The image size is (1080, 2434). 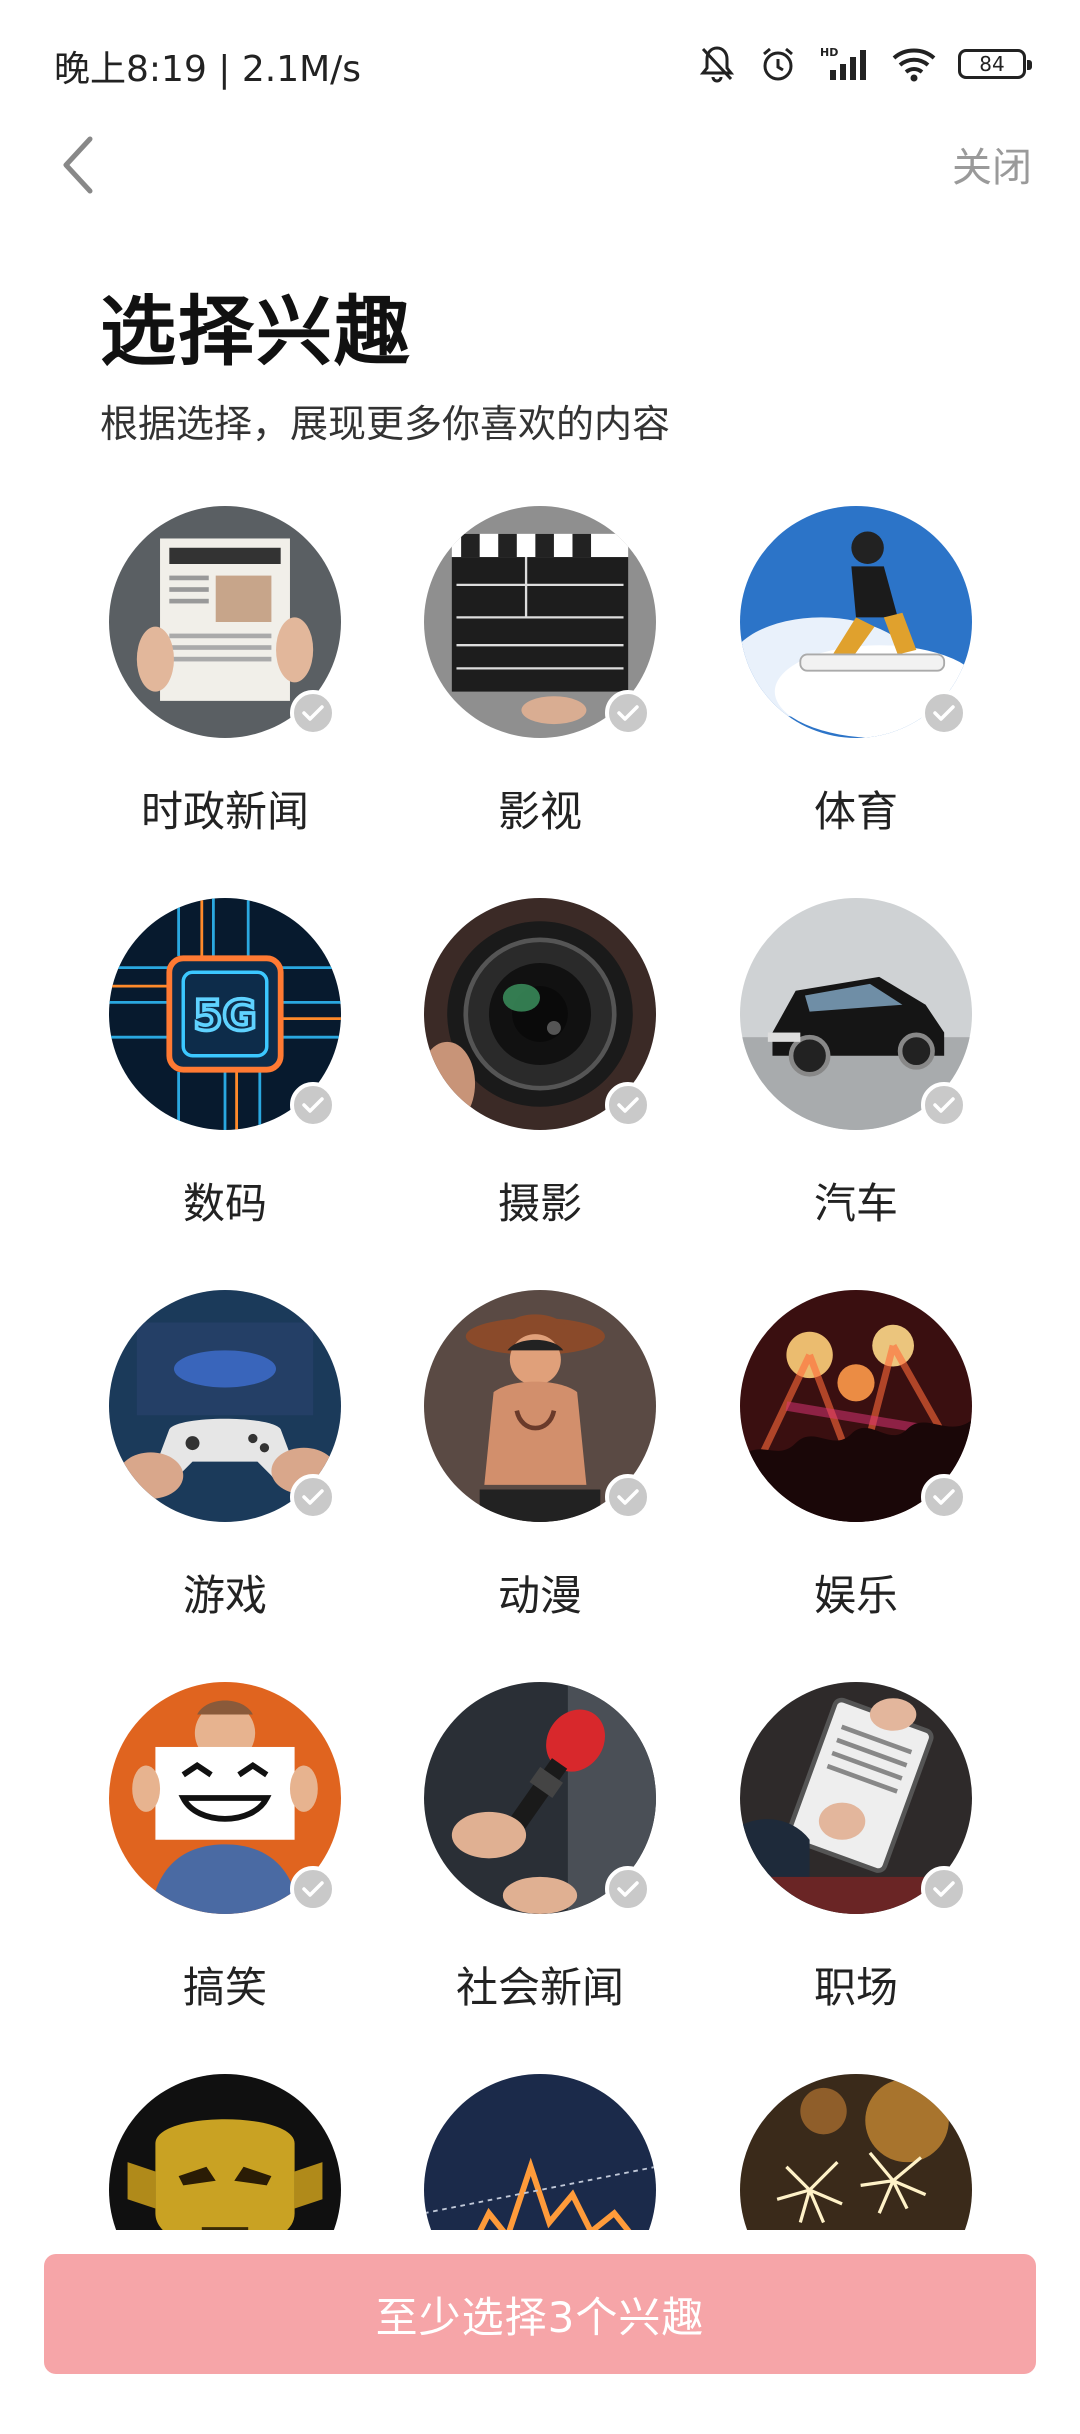 I want to click on interest-label: 摄影, so click(x=539, y=1203).